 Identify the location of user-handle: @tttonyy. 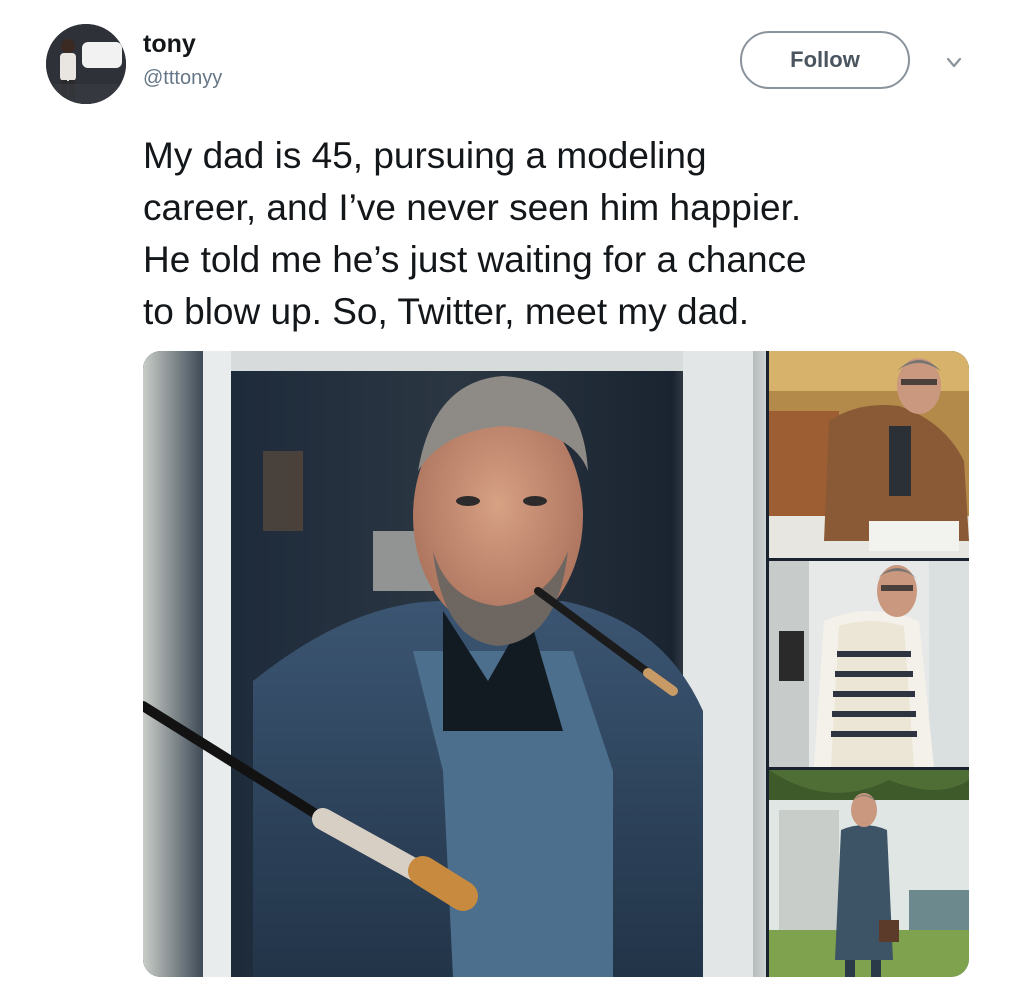
(182, 78).